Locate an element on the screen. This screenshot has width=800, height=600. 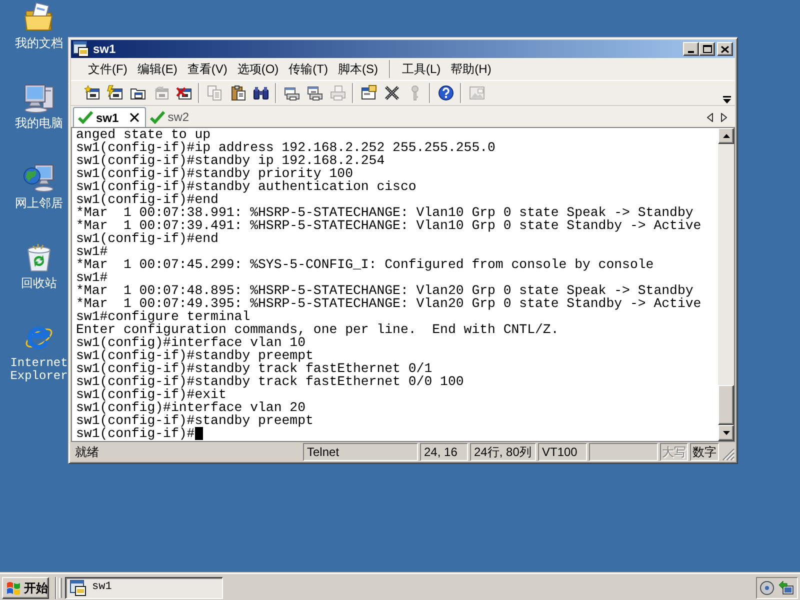
window-star-icon is located at coordinates (92, 93).